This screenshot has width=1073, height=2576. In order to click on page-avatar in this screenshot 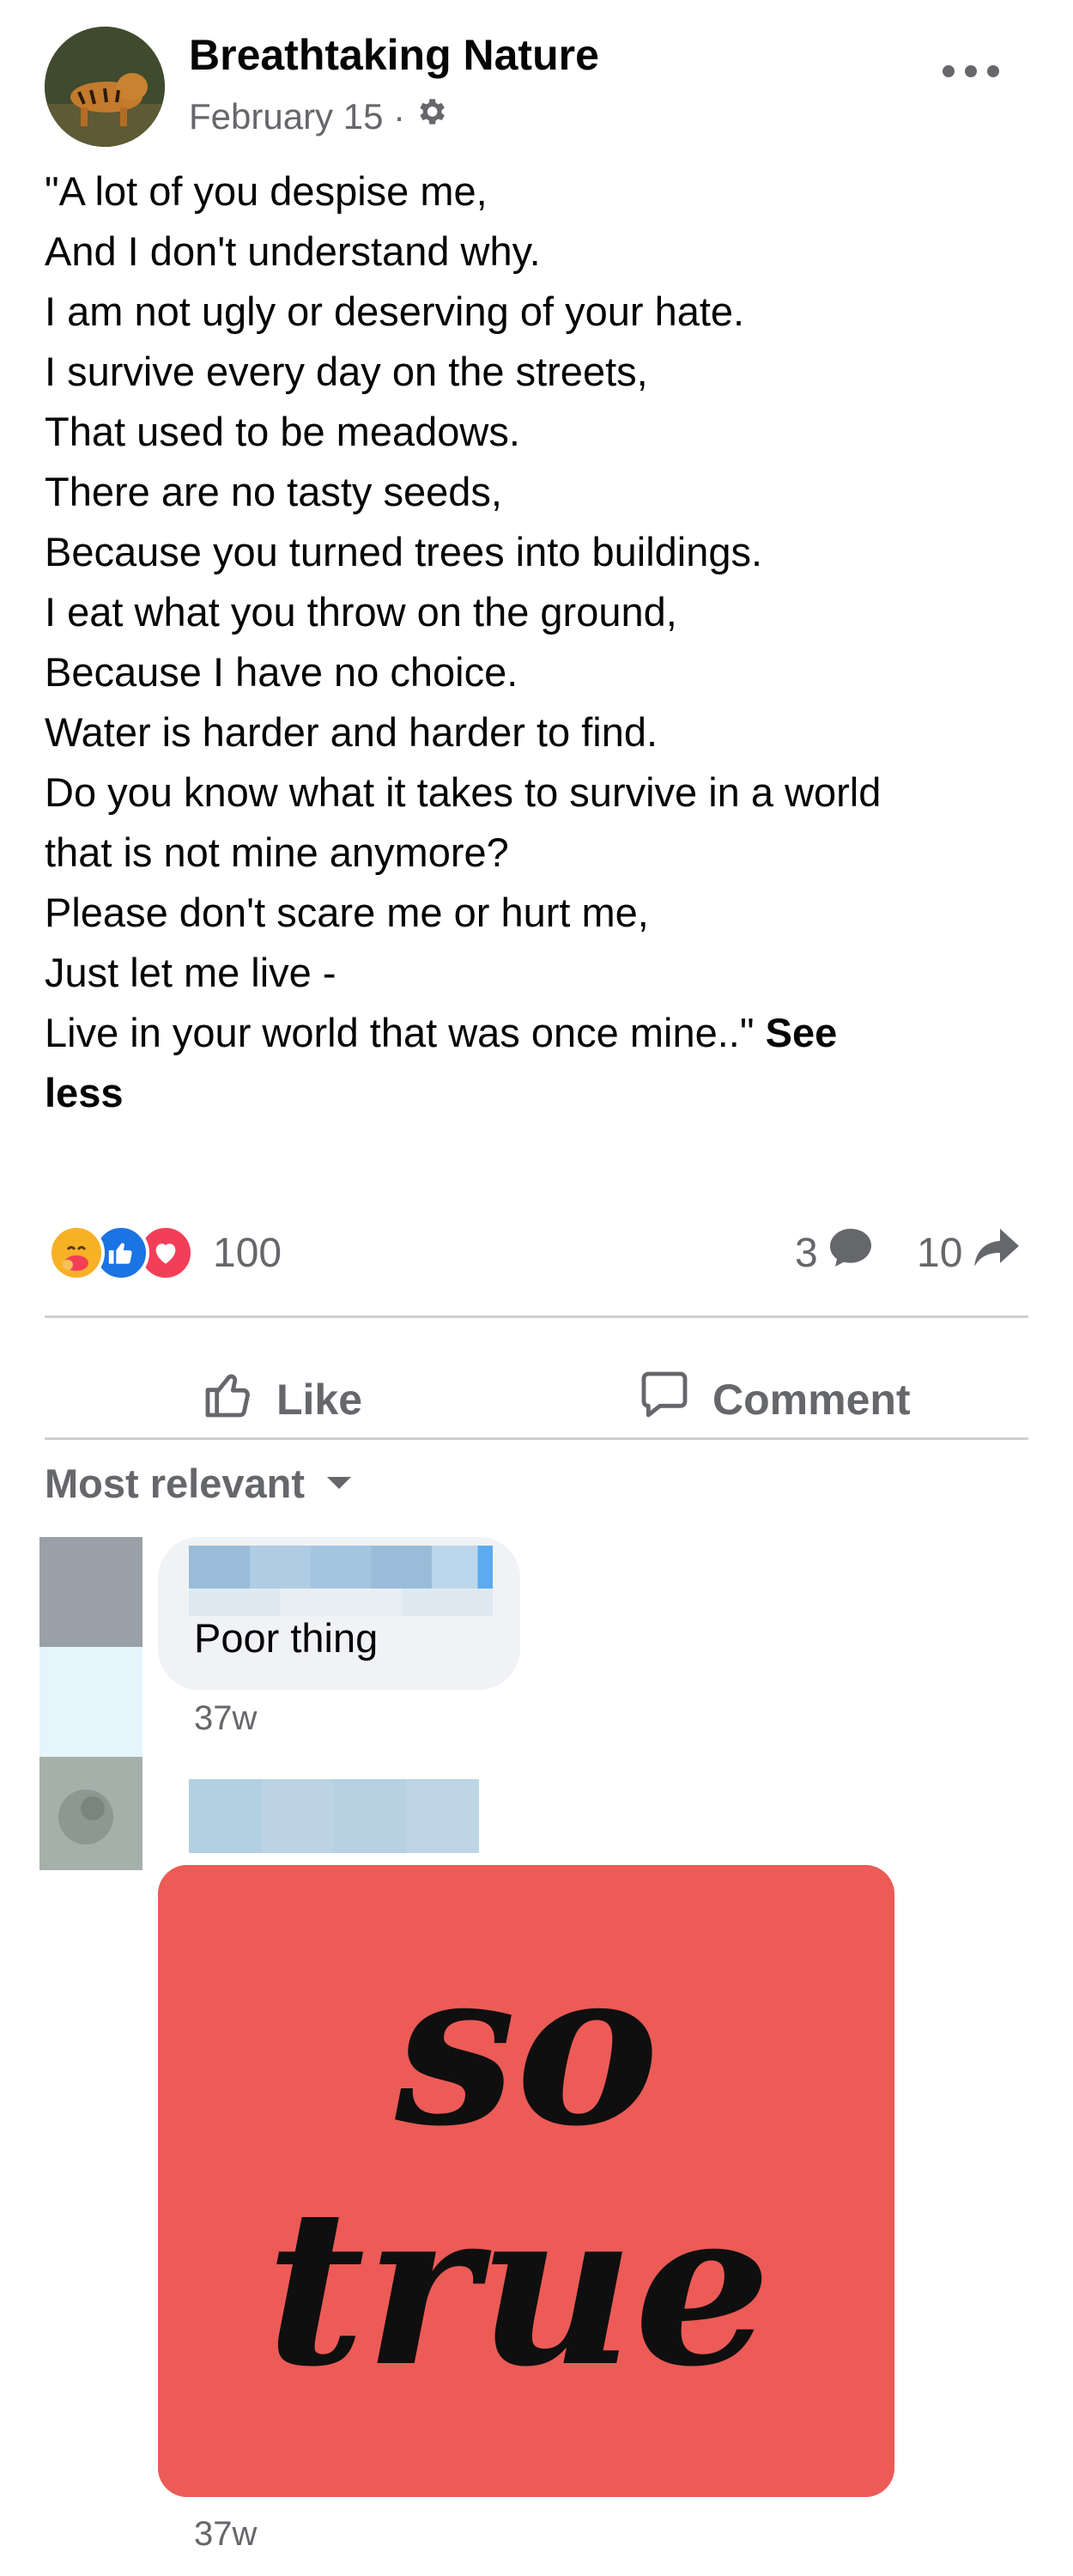, I will do `click(105, 87)`.